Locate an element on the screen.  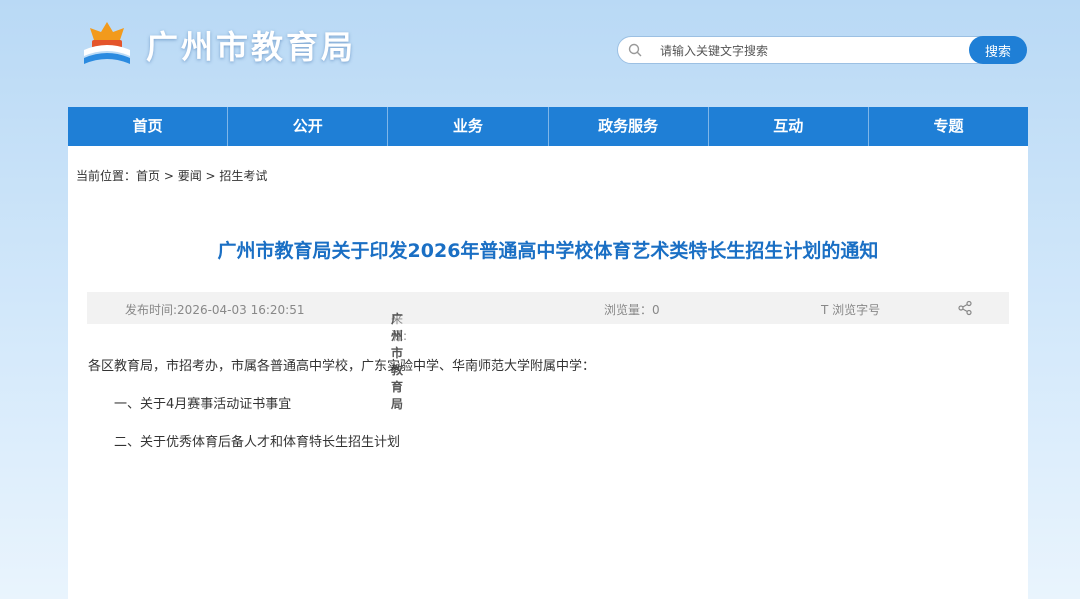
breadcrumb-prefix: 当前位置： is located at coordinates (106, 176).